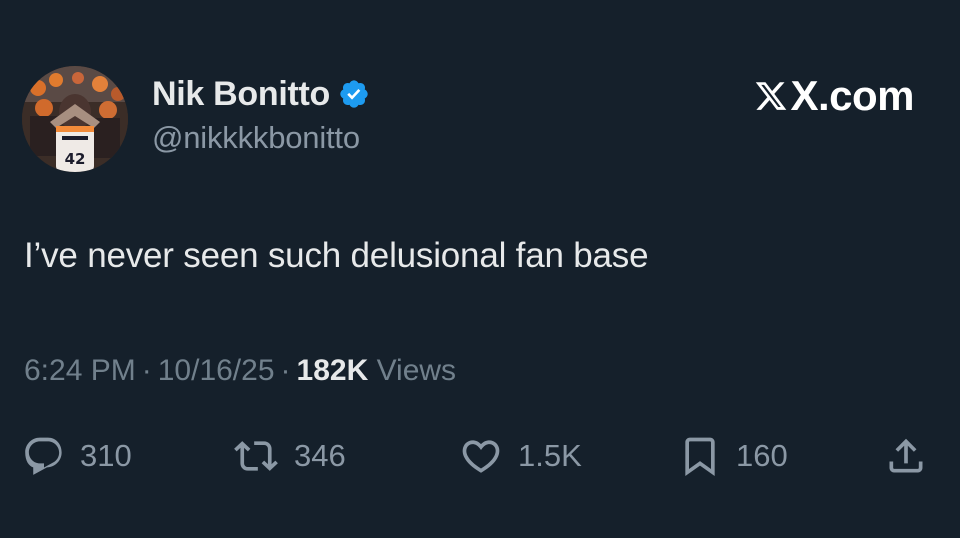  I want to click on like-button: 1.5K, so click(520, 456).